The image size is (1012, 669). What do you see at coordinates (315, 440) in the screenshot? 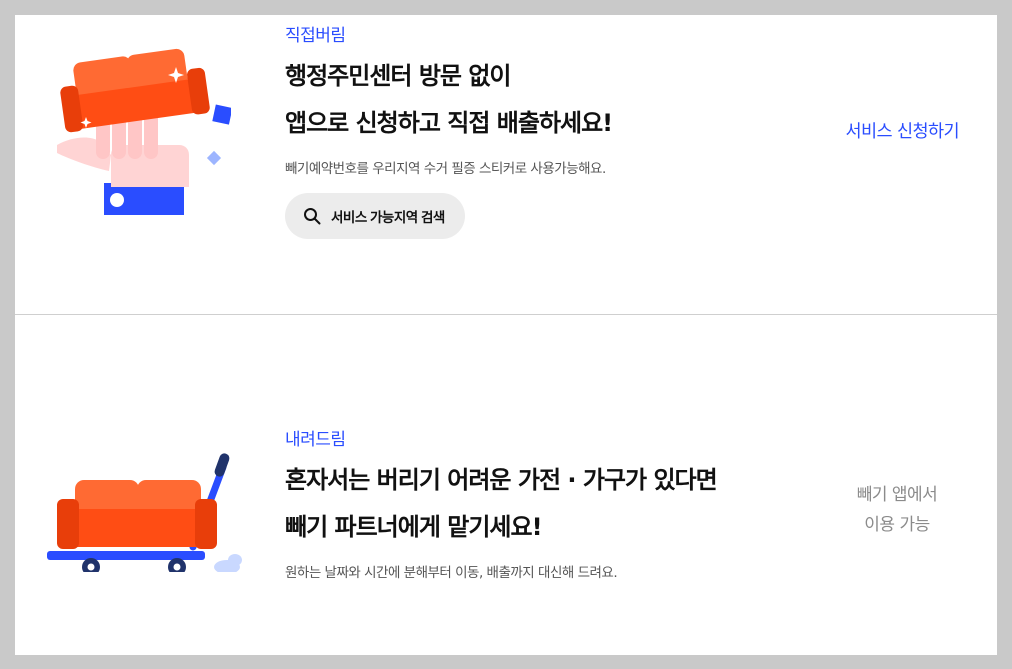
I see `service-tag: 내려드림` at bounding box center [315, 440].